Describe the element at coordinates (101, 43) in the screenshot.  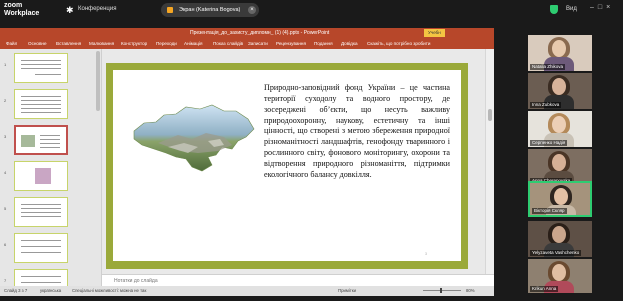
I see `tab-draw: Малювання` at that location.